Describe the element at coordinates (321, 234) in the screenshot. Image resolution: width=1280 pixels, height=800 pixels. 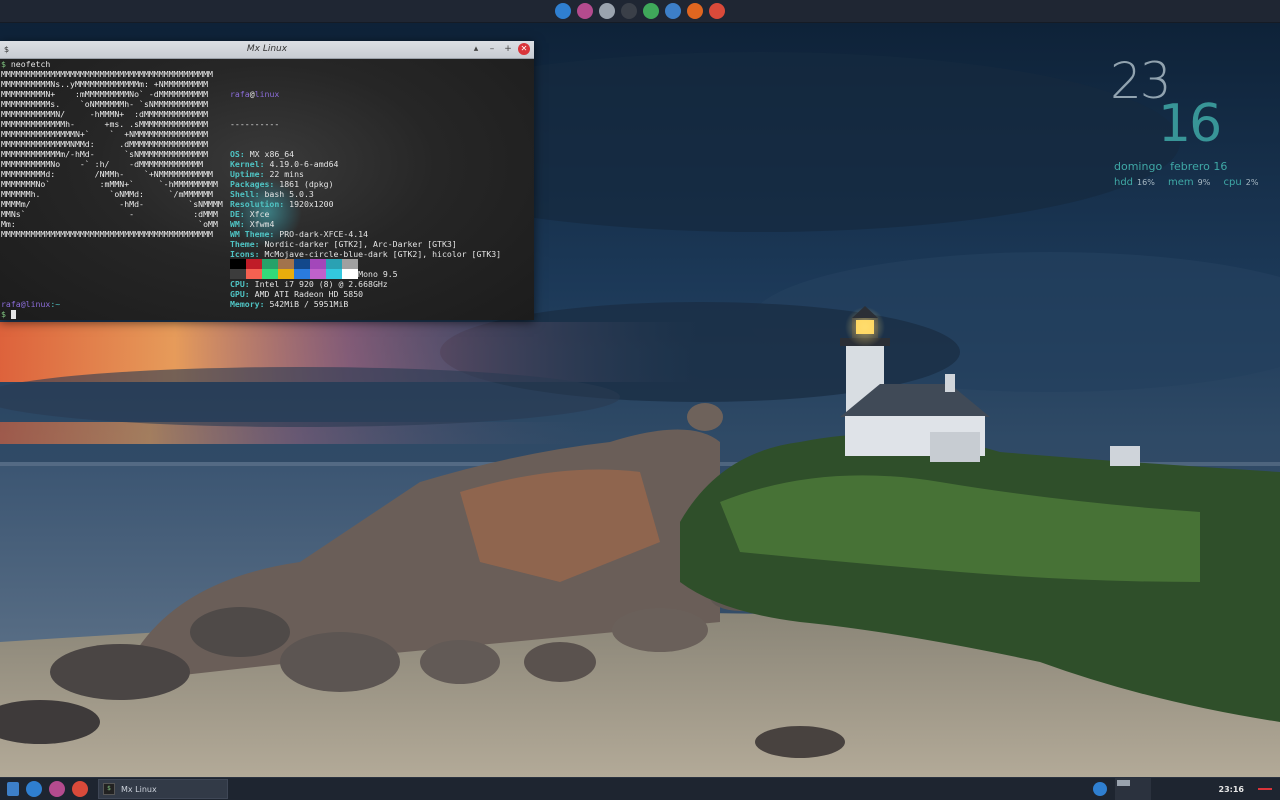
I see `info-value: PRO-dark-XFCE-4.14` at that location.